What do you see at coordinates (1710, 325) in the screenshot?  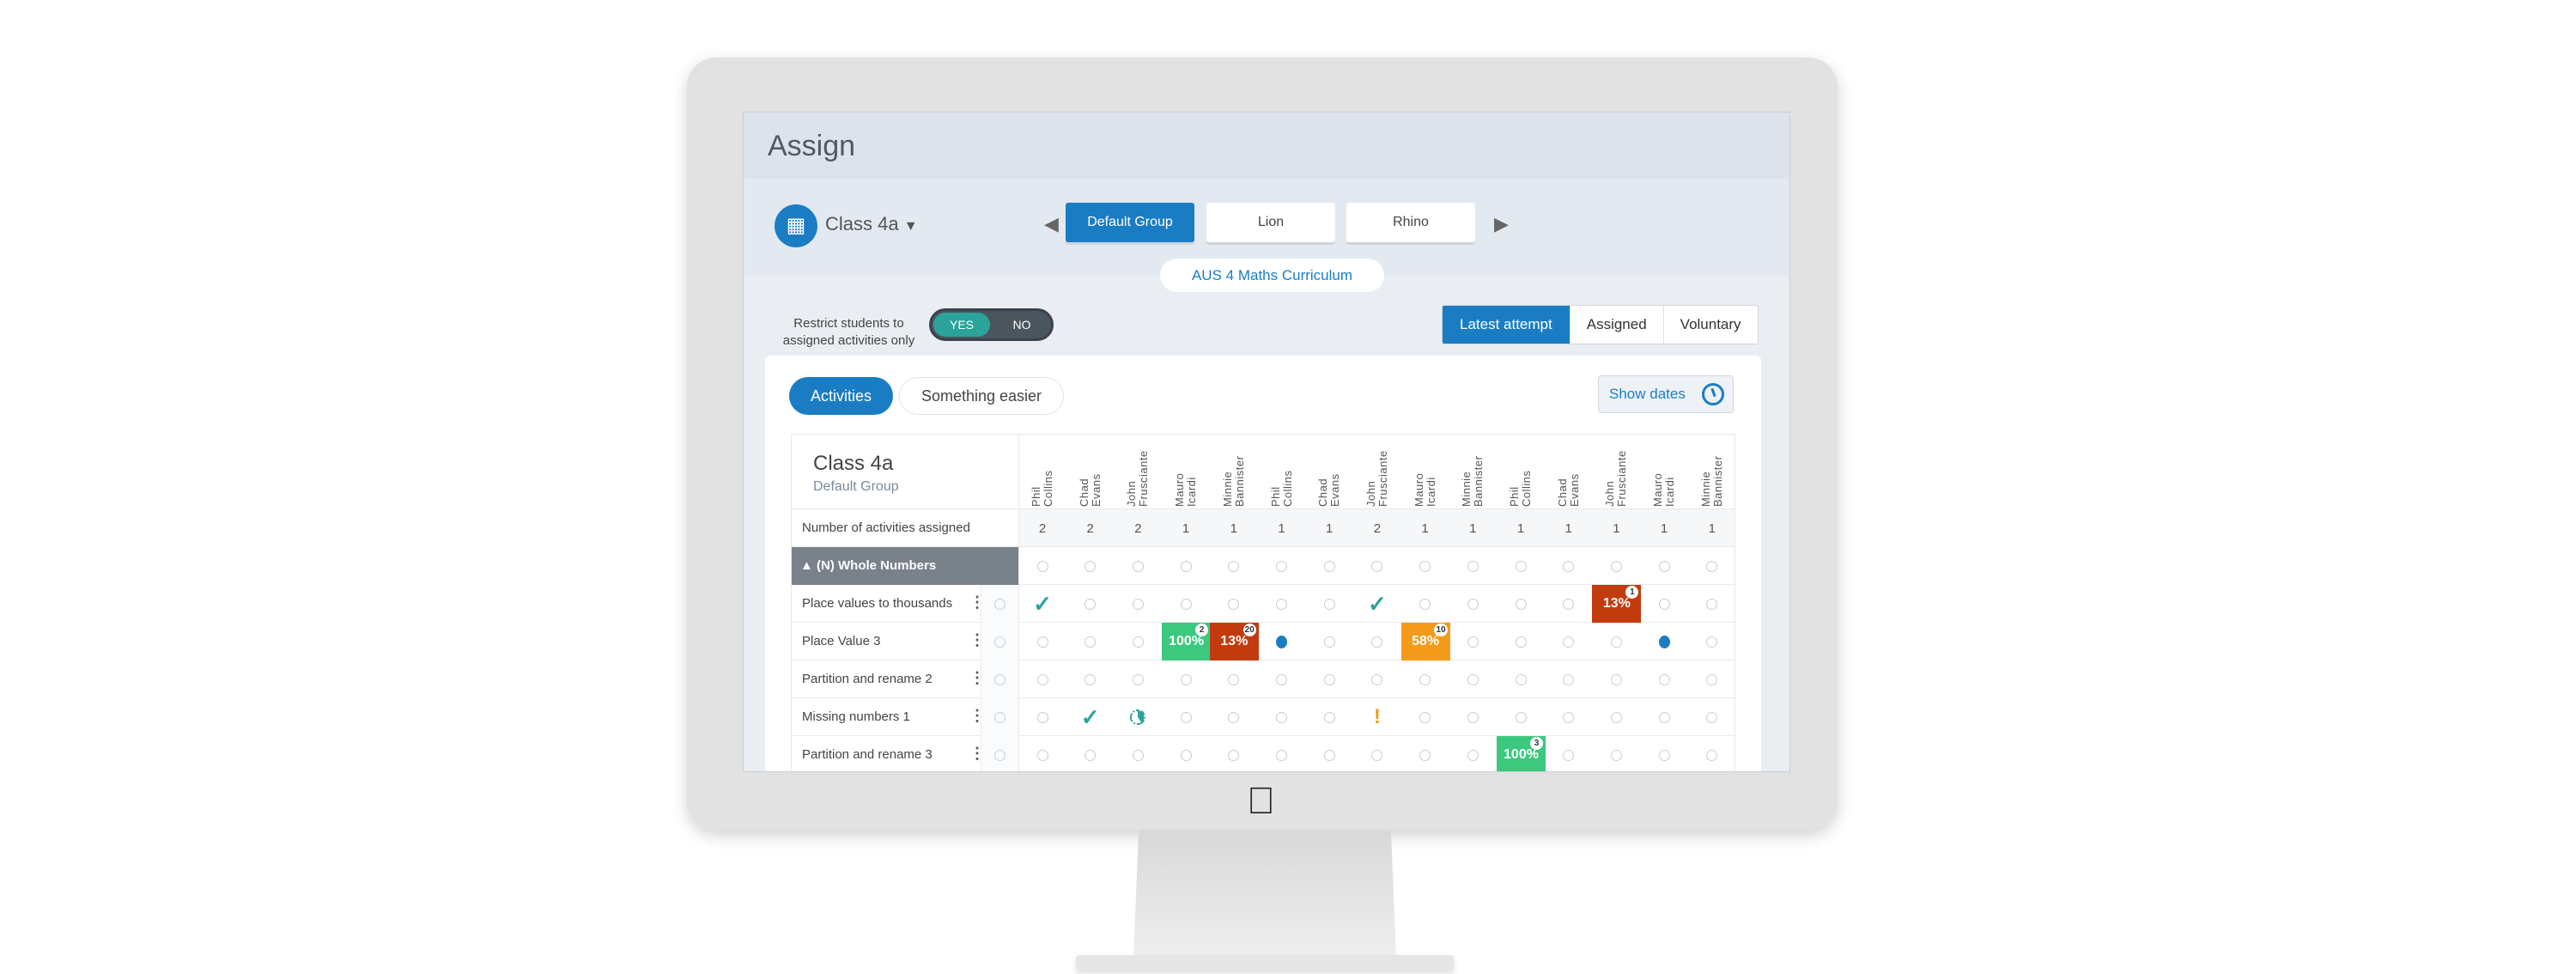 I see `tab-voluntary: Voluntary` at bounding box center [1710, 325].